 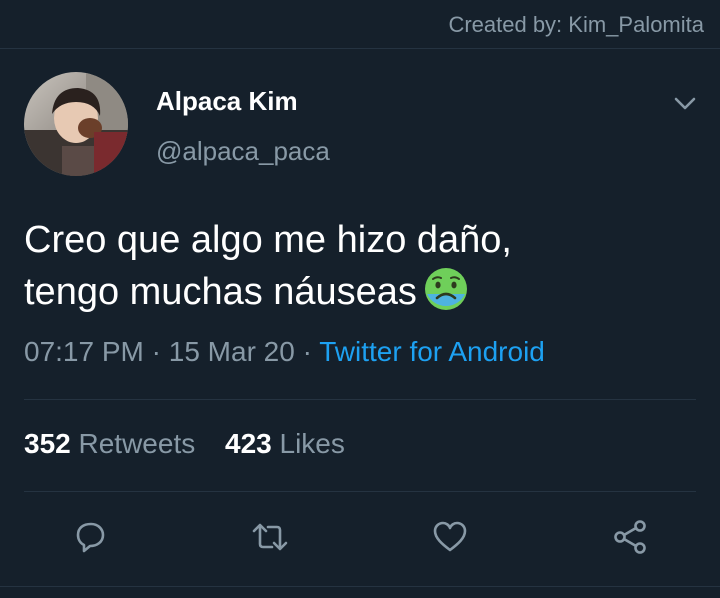 What do you see at coordinates (90, 537) in the screenshot?
I see `reply-icon` at bounding box center [90, 537].